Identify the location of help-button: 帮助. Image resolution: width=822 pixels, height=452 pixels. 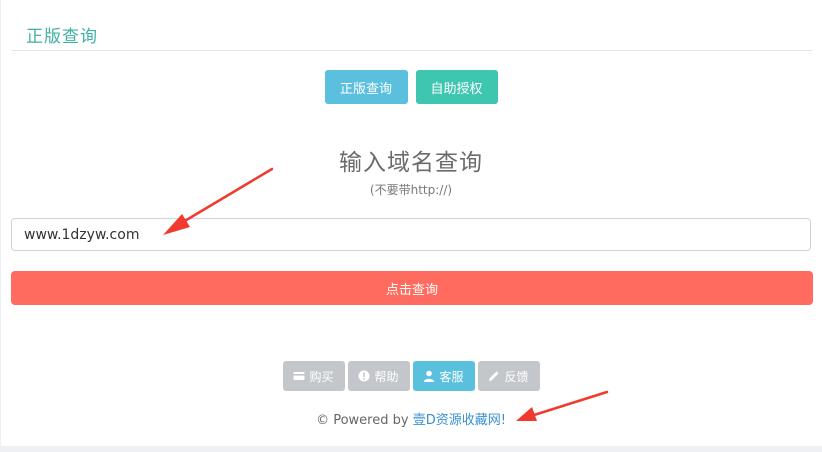
(378, 376).